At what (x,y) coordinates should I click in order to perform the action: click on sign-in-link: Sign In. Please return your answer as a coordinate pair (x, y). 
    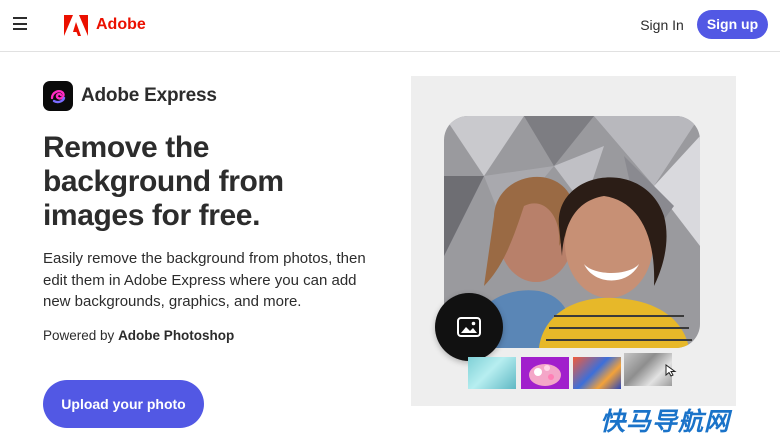
    Looking at the image, I should click on (662, 25).